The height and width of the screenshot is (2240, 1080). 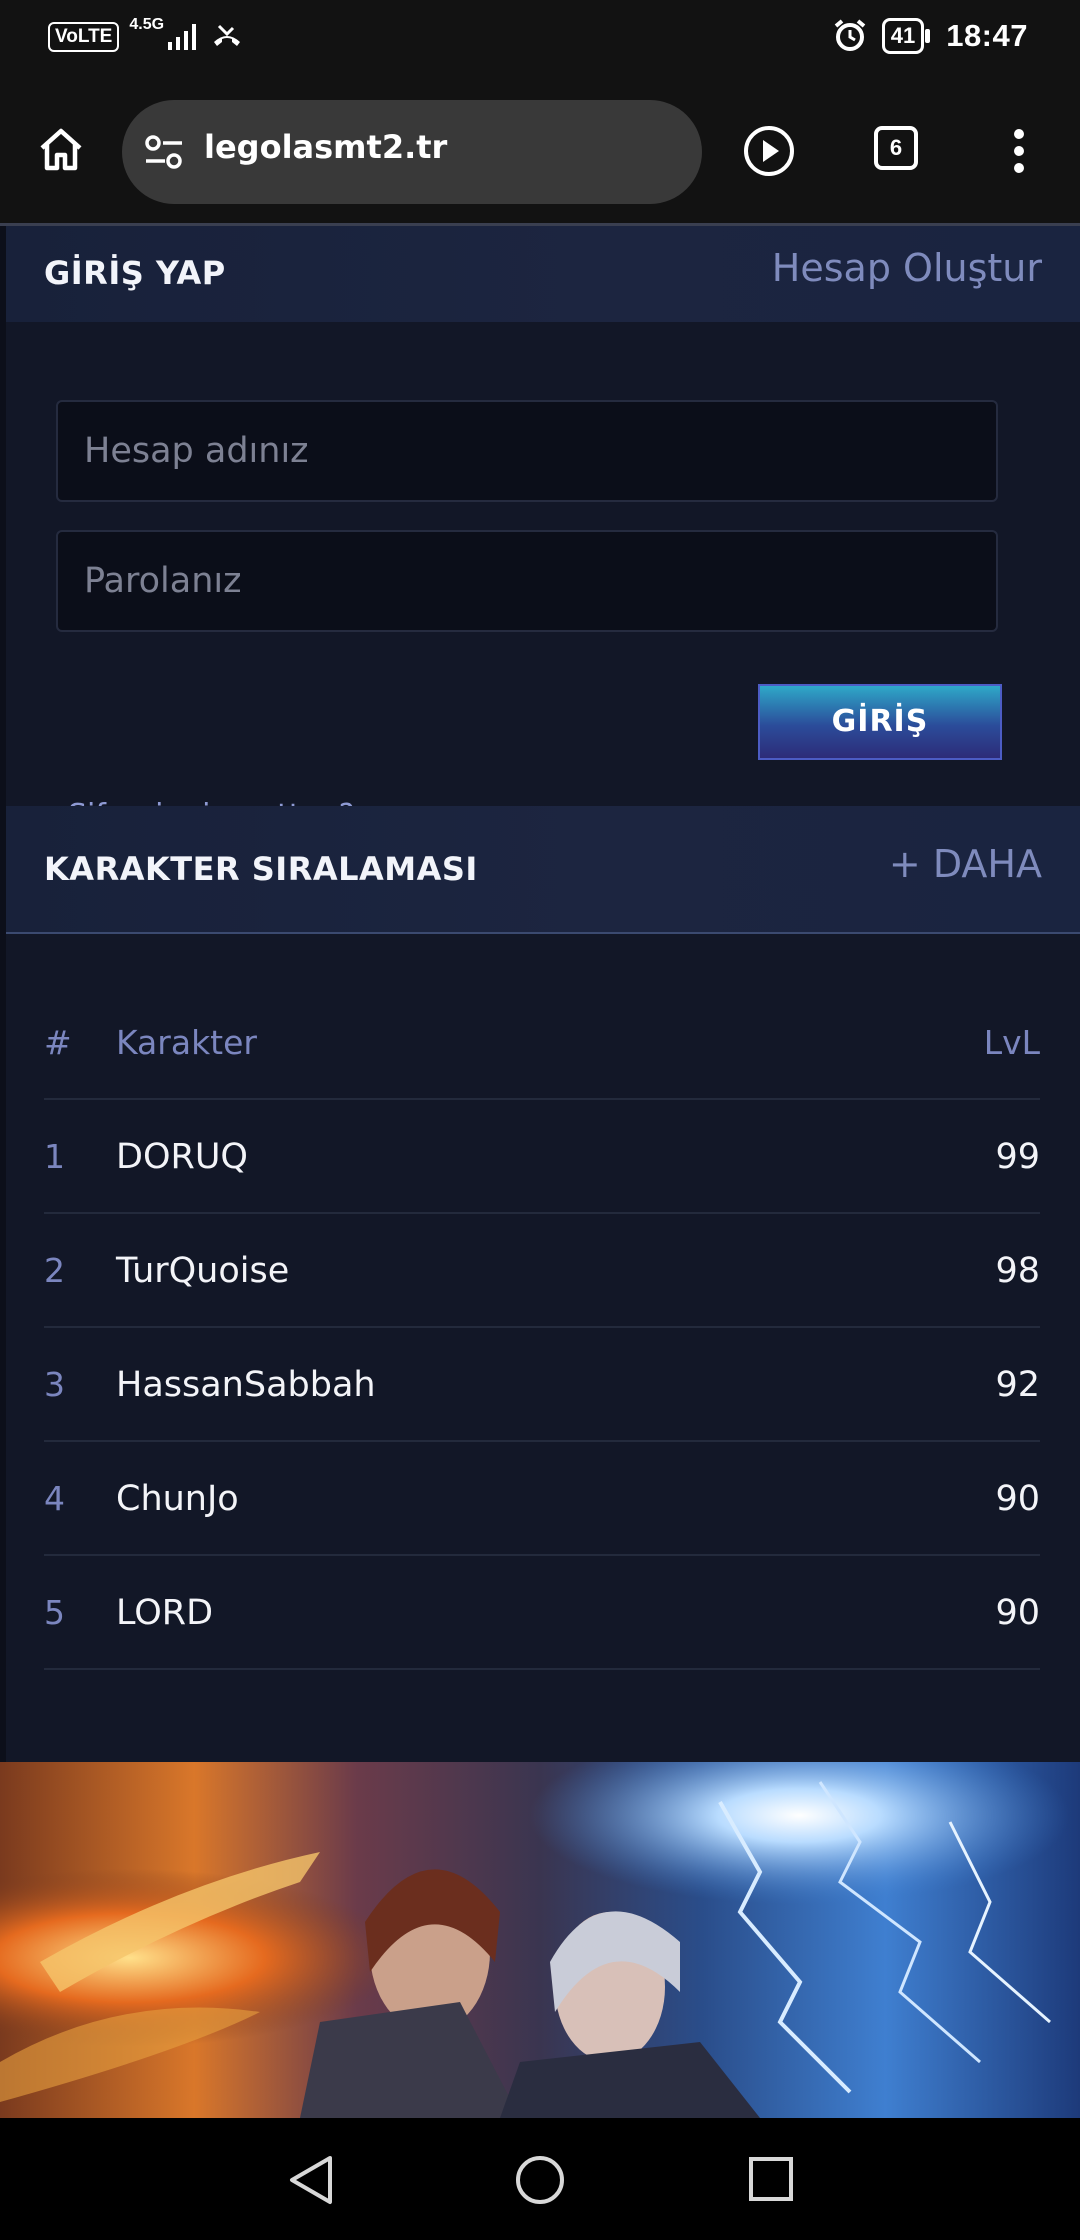 I want to click on login-header: GİRİŞ YAP Hesap Oluştur, so click(x=543, y=275).